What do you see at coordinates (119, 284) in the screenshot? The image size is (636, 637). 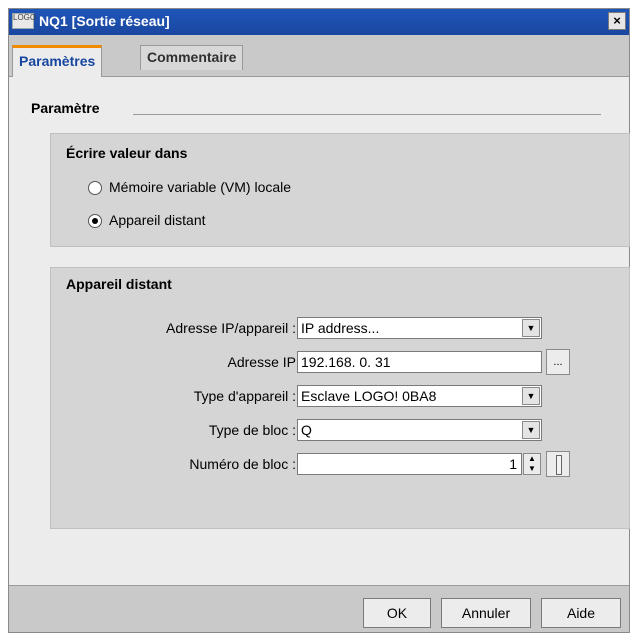 I see `remote-device-group-title: Appareil distant` at bounding box center [119, 284].